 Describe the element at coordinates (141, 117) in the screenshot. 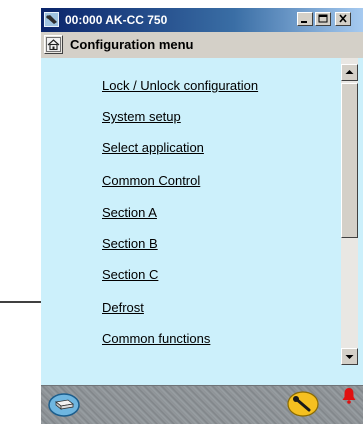

I see `menu-item-system-setup: System setup` at that location.